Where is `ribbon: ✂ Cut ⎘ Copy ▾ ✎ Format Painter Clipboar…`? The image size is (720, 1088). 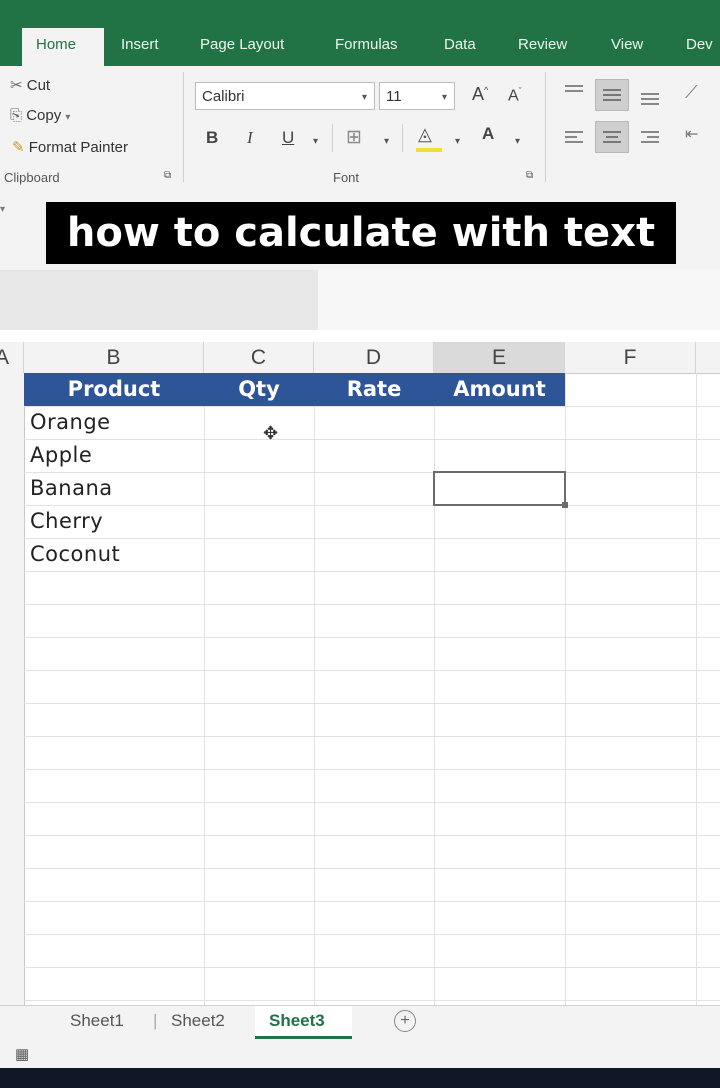
ribbon: ✂ Cut ⎘ Copy ▾ ✎ Format Painter Clipboar… is located at coordinates (360, 128).